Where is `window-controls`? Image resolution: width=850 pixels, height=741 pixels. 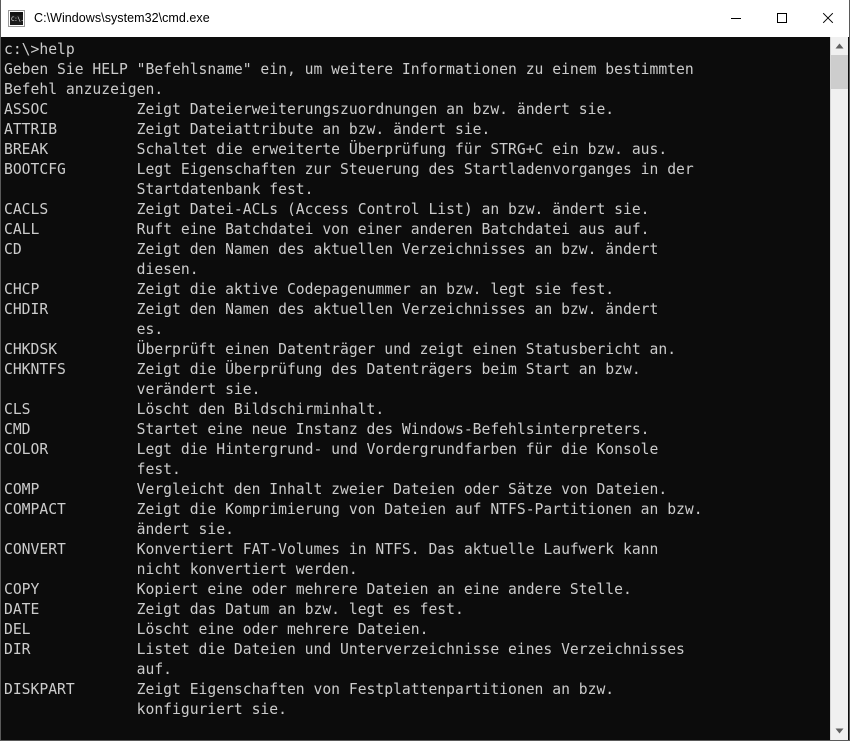
window-controls is located at coordinates (781, 18).